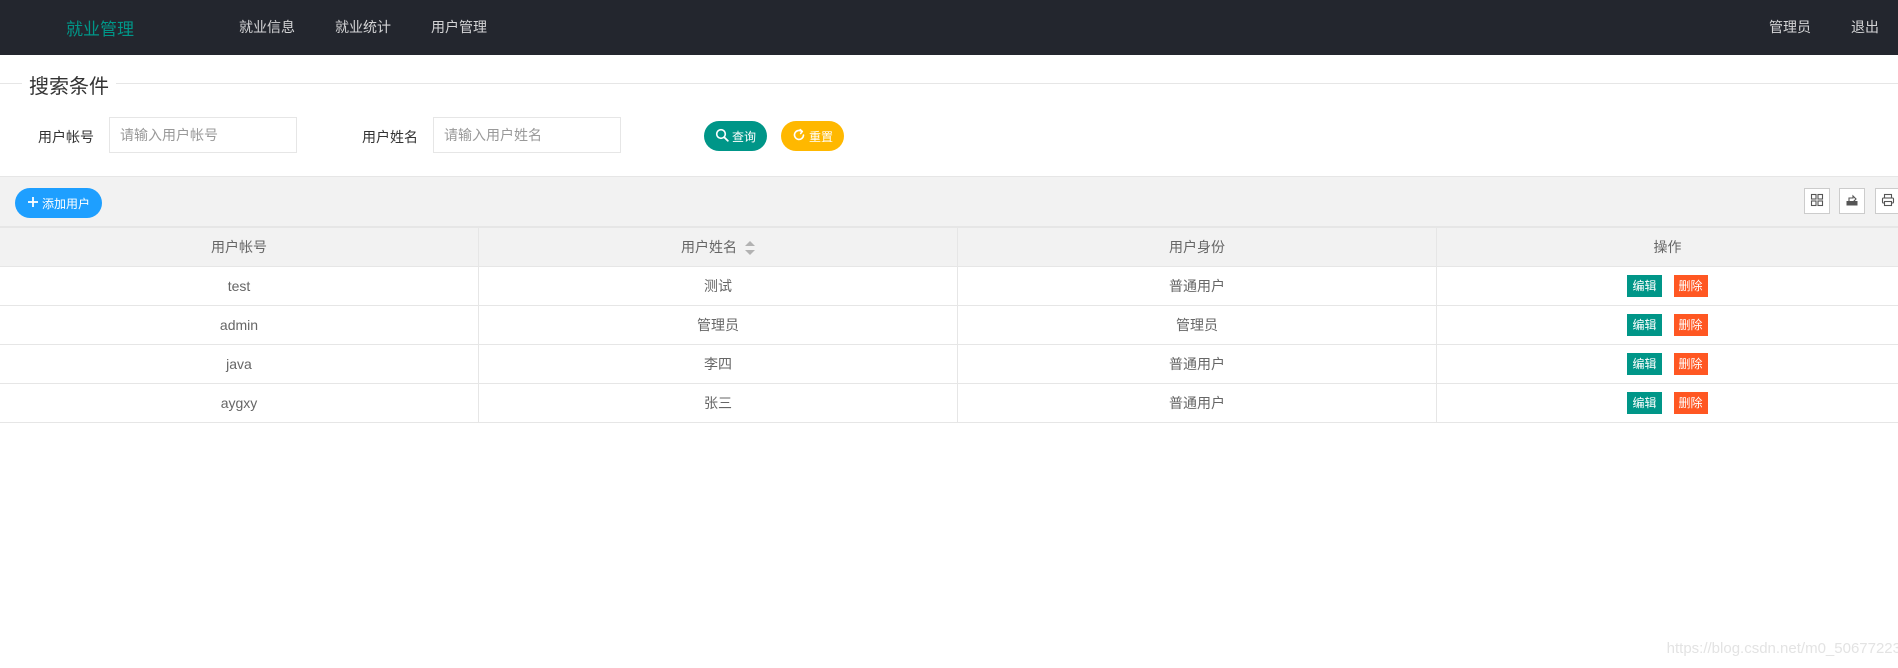 Image resolution: width=1898 pixels, height=668 pixels. I want to click on cell-name: 管理员, so click(718, 325).